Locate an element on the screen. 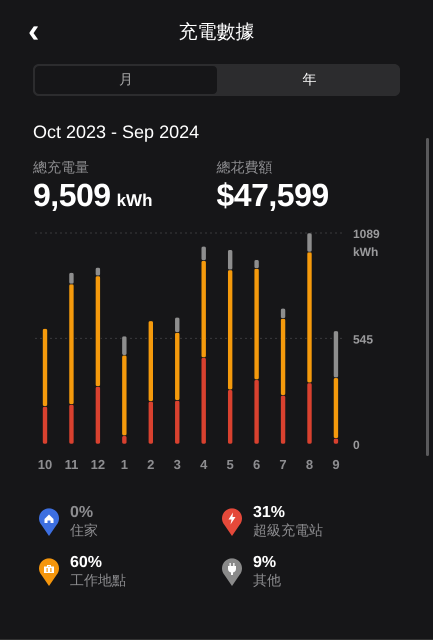 This screenshot has width=433, height=640. percentage: 9% is located at coordinates (265, 563).